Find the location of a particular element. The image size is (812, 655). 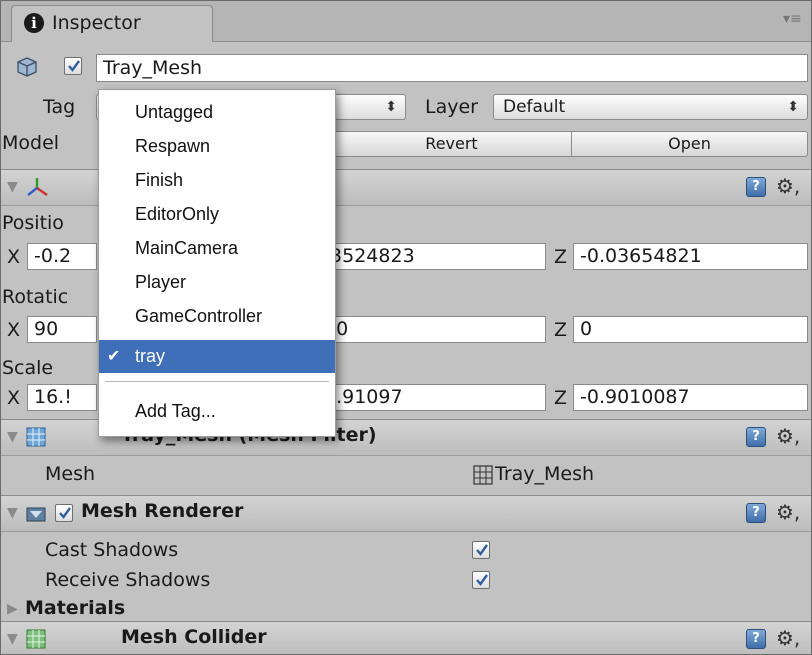

layer-value: Default is located at coordinates (534, 107).